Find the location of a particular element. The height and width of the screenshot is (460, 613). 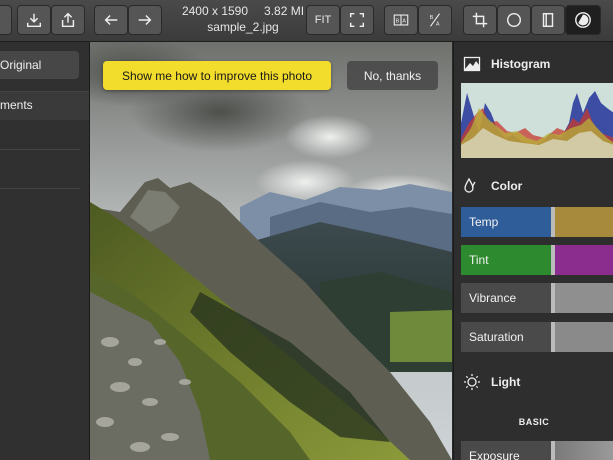

fullscreen-button is located at coordinates (357, 20).